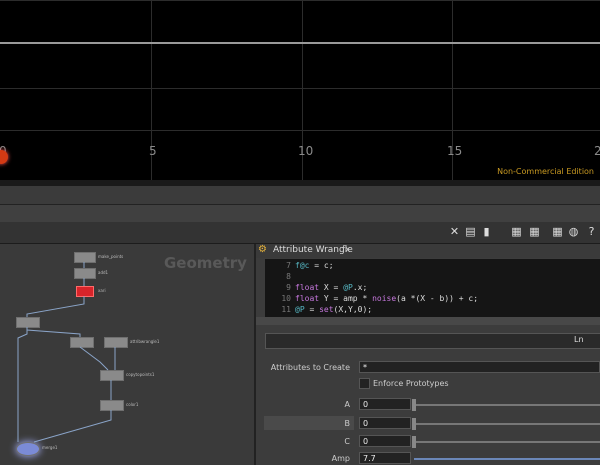 The height and width of the screenshot is (465, 600). What do you see at coordinates (579, 339) in the screenshot?
I see `line-indicator: Ln` at bounding box center [579, 339].